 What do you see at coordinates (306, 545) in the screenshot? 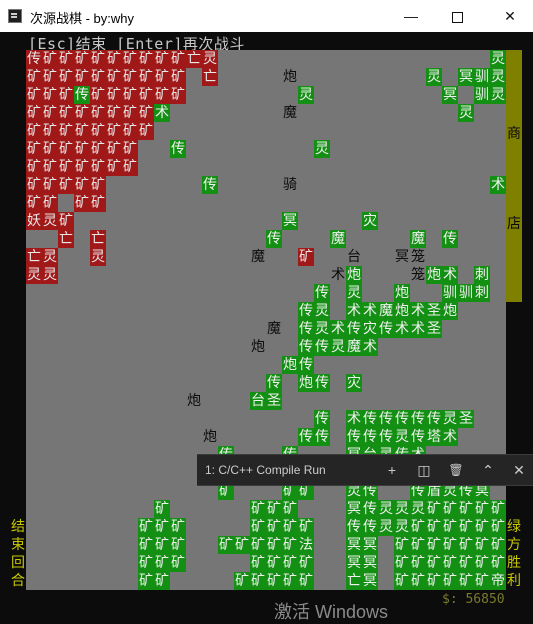
I see `ally-unit-cell: 法` at bounding box center [306, 545].